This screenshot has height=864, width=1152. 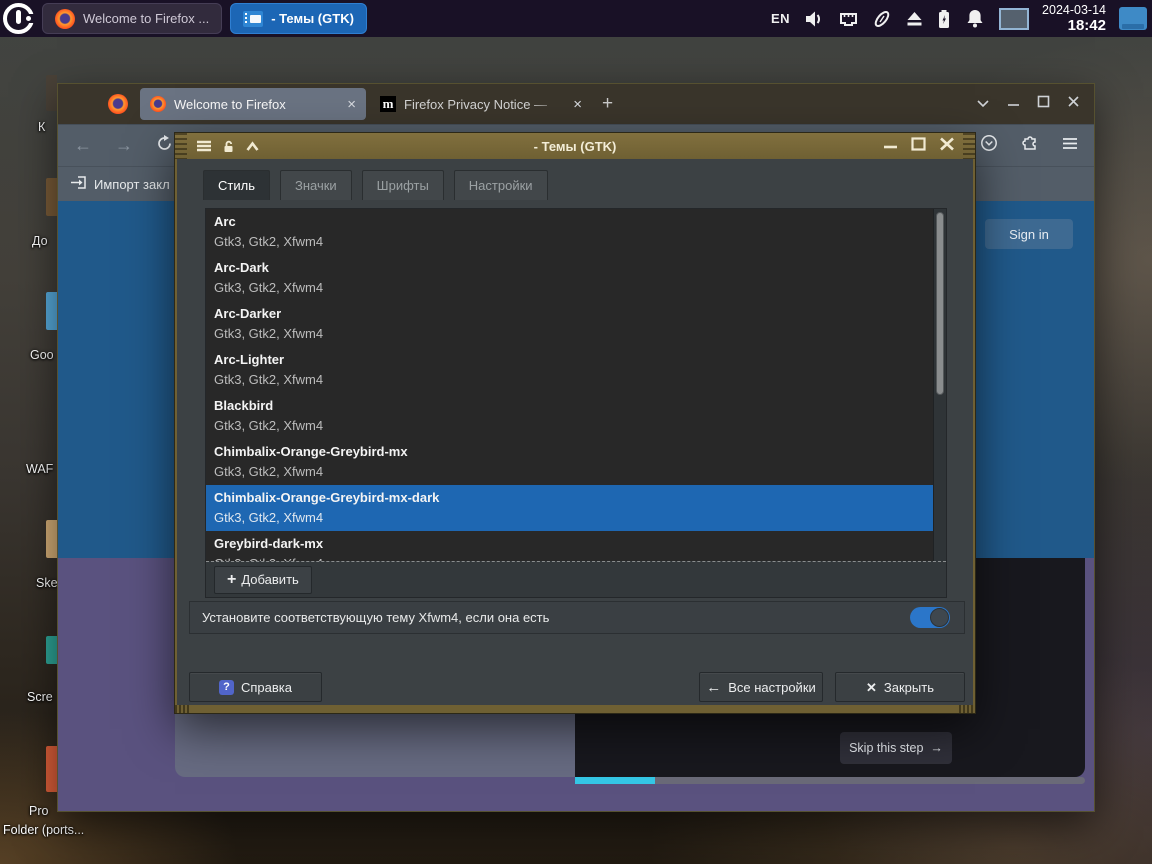 What do you see at coordinates (886, 748) in the screenshot?
I see `skip-step-label: Skip this step` at bounding box center [886, 748].